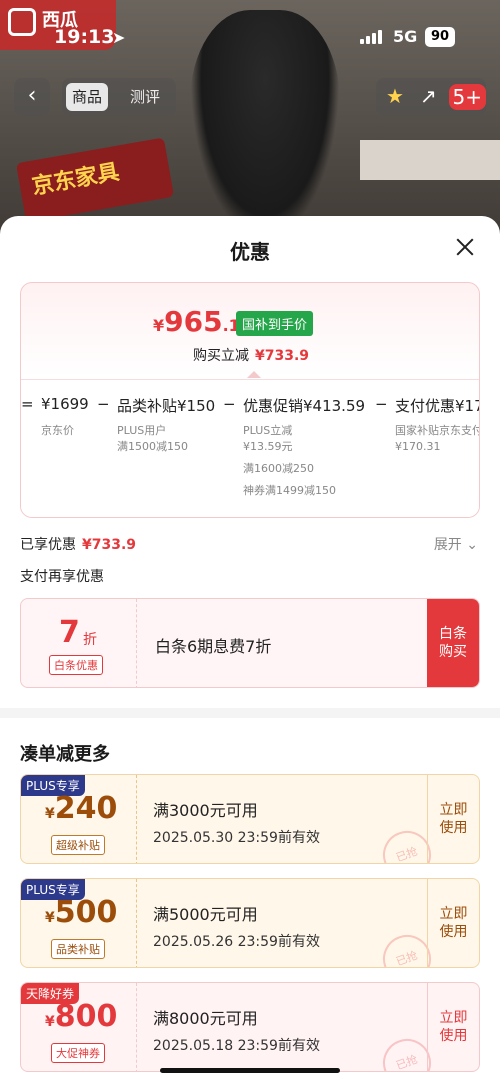  I want to click on star-icon: ★, so click(395, 96).